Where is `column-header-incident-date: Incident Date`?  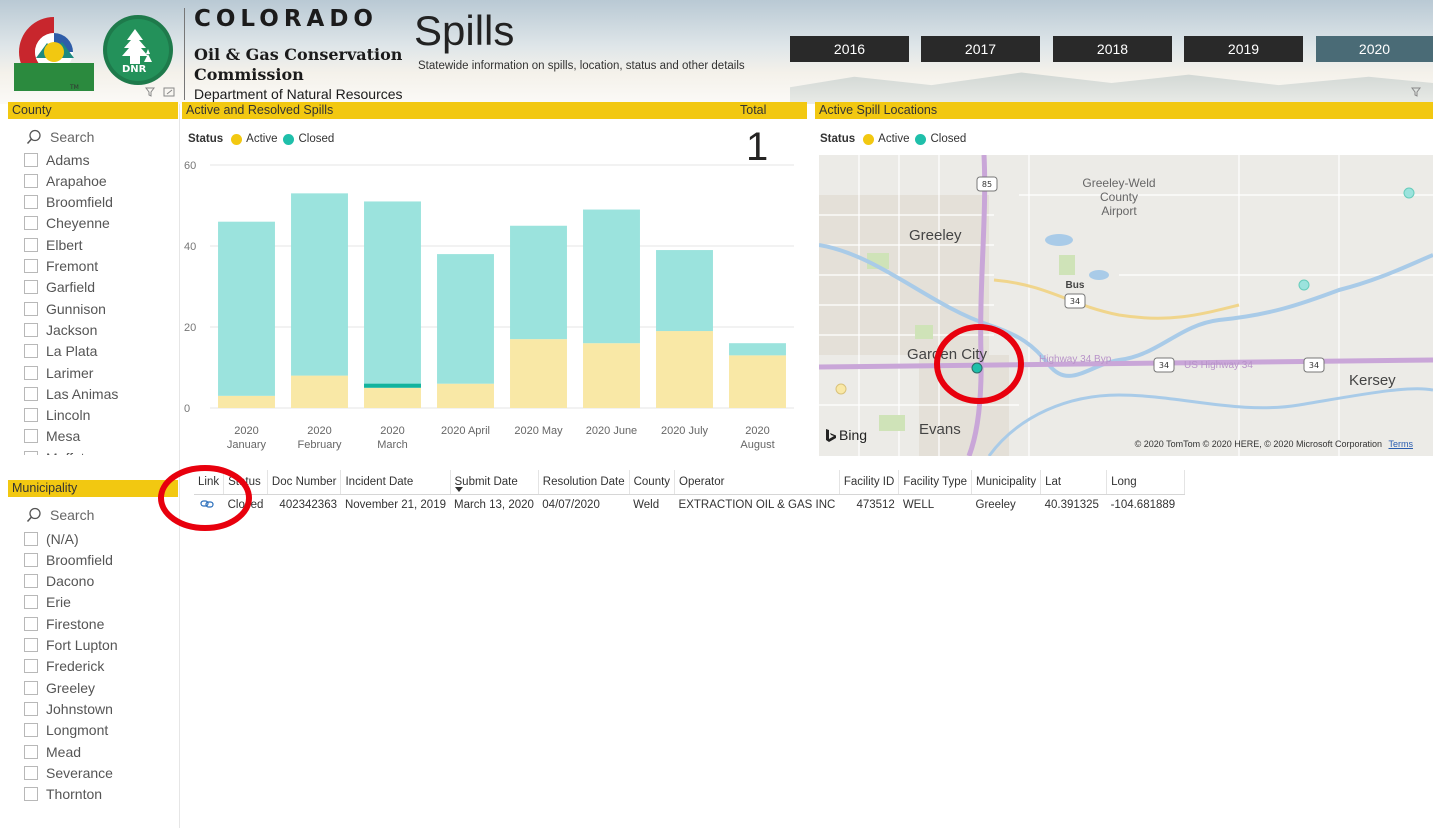
column-header-incident-date: Incident Date is located at coordinates (395, 482).